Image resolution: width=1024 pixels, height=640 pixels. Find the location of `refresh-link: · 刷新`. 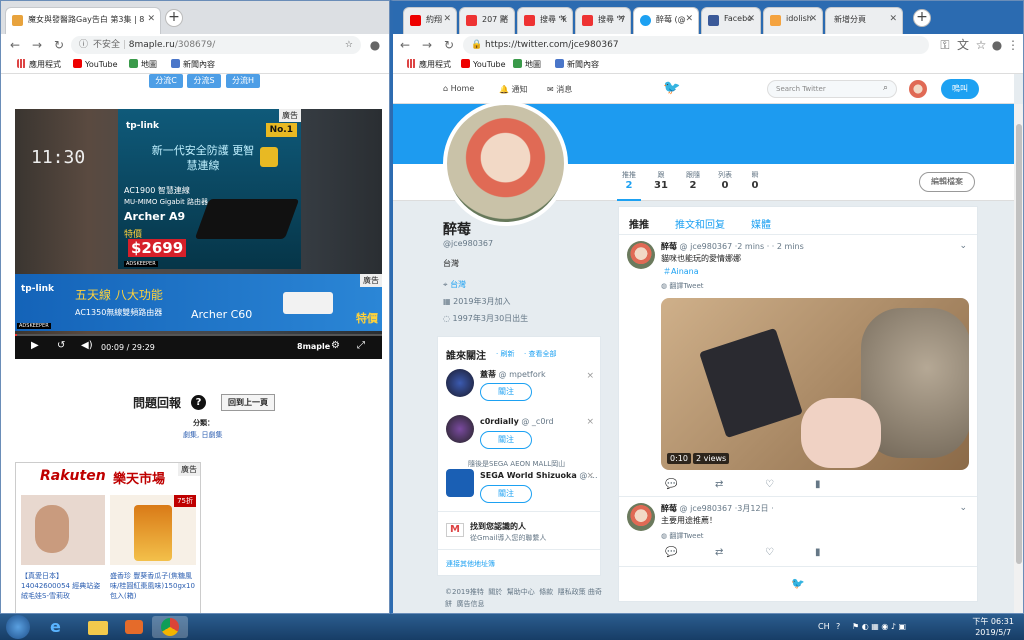

refresh-link: · 刷新 is located at coordinates (505, 354).